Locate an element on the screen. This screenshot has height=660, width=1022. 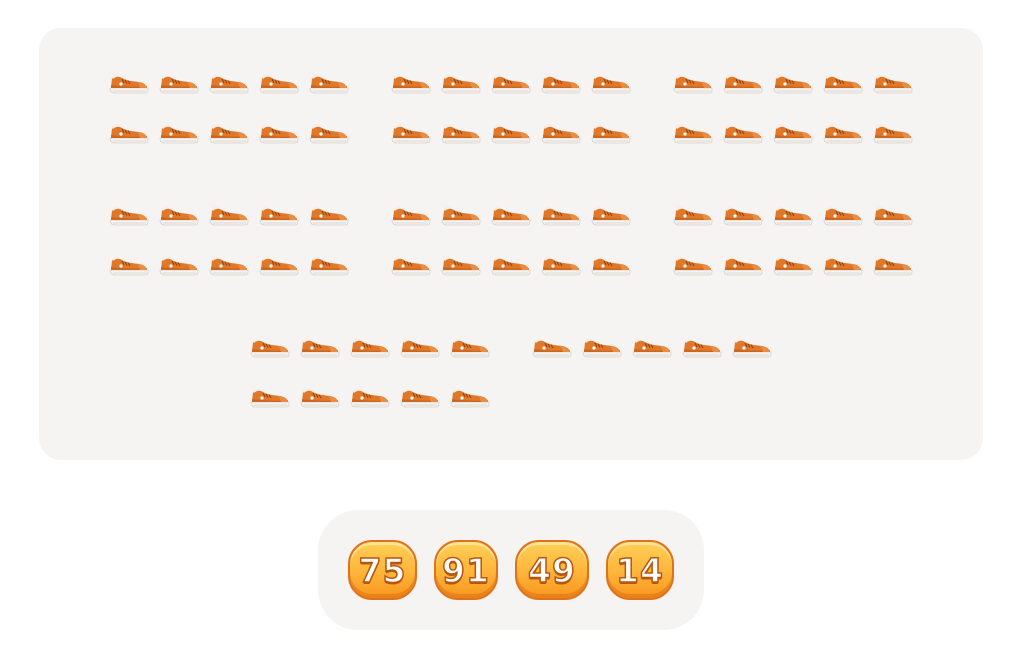
answer-button-4: 14 is located at coordinates (640, 570).